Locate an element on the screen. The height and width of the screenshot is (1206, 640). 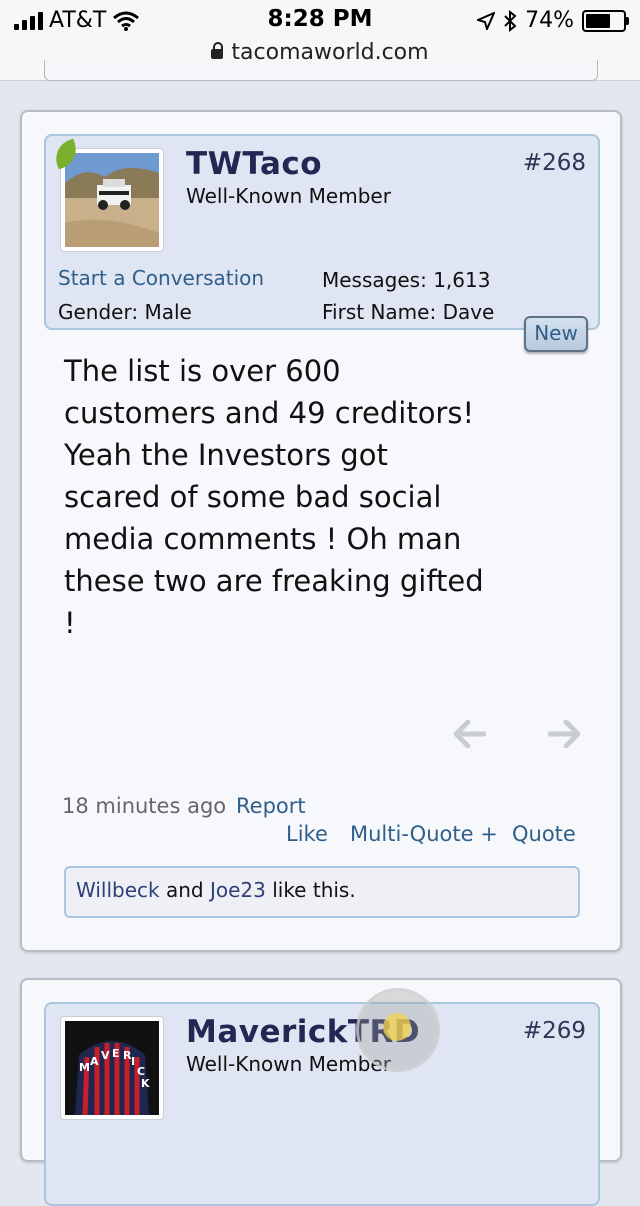
avatar-letter: A is located at coordinates (94, 1061).